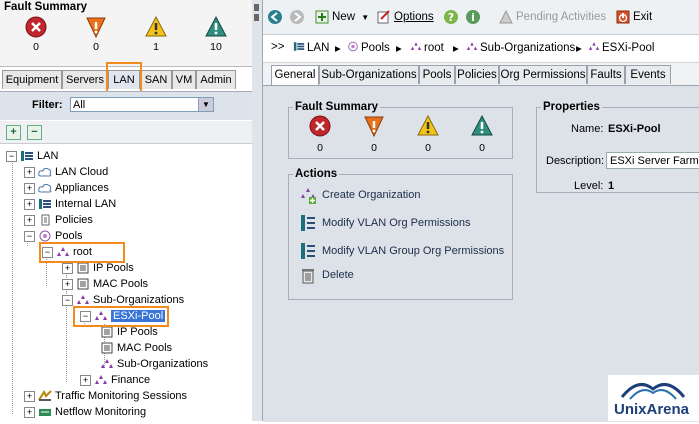 Image resolution: width=699 pixels, height=424 pixels. Describe the element at coordinates (652, 160) in the screenshot. I see `description-field: ESXi Server Farm` at that location.